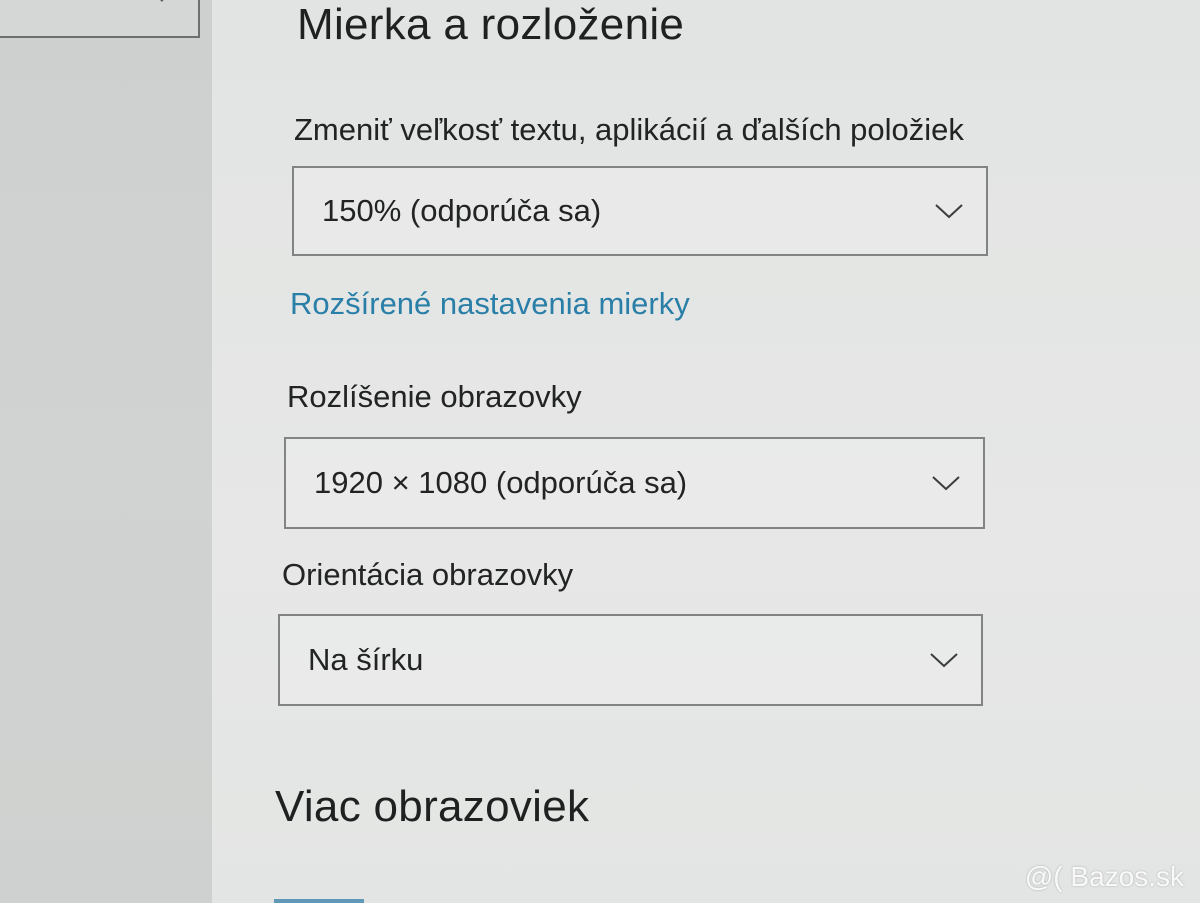 Image resolution: width=1200 pixels, height=903 pixels. What do you see at coordinates (490, 304) in the screenshot?
I see `advanced-scaling-link: Rozšírené nastavenia mierky` at bounding box center [490, 304].